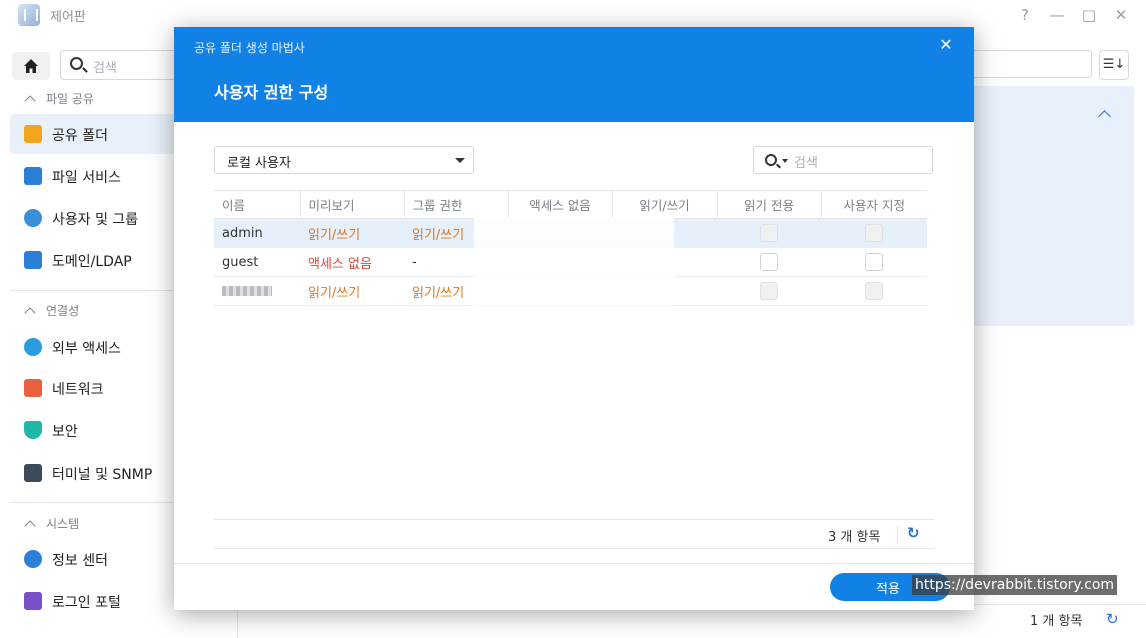 This screenshot has width=1146, height=638. I want to click on main-search-input, so click(1031, 64).